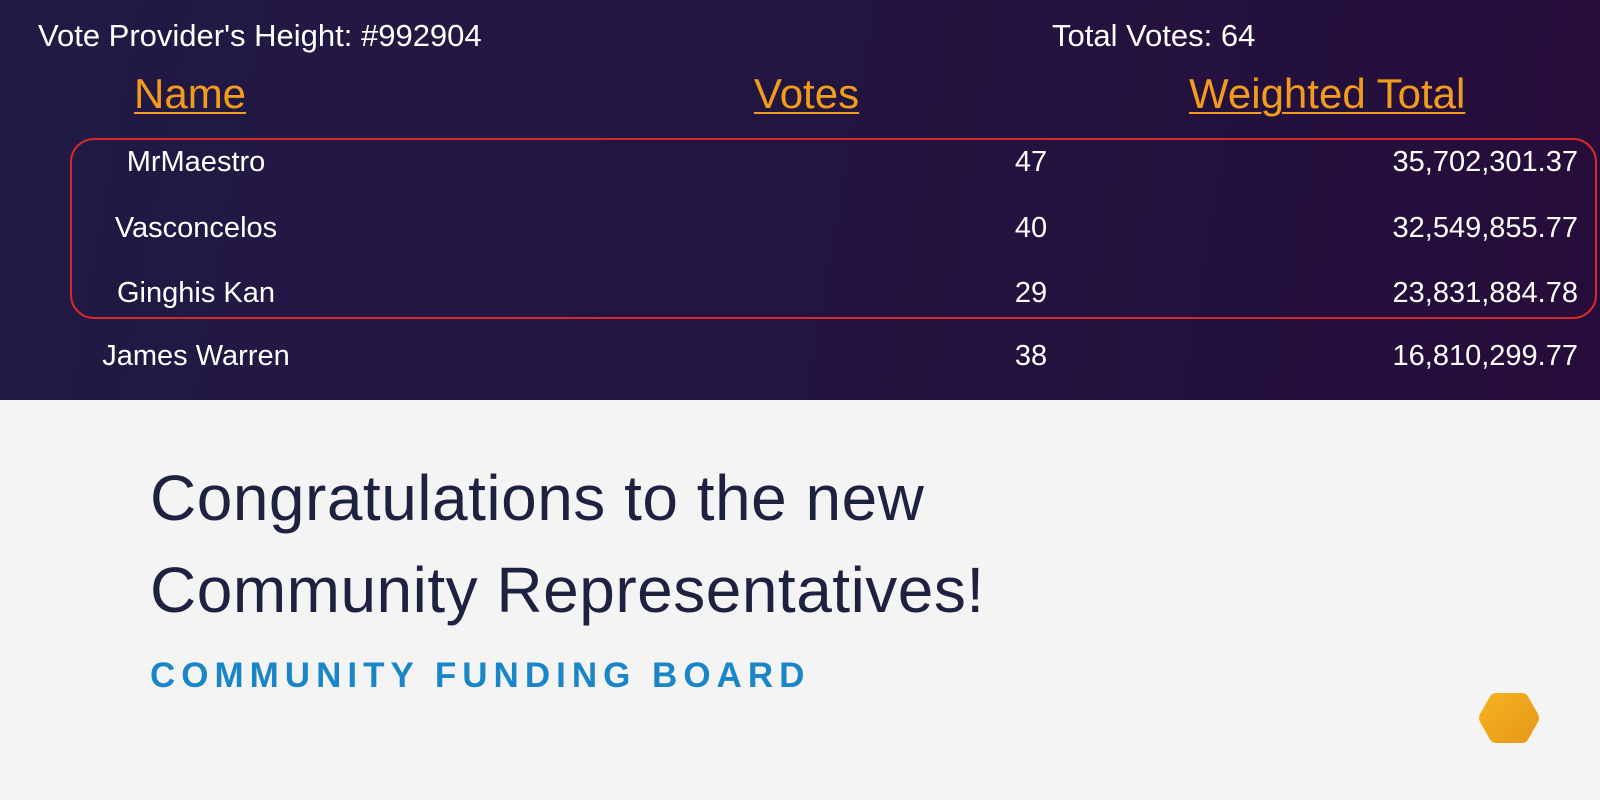 The image size is (1600, 800). I want to click on name-column-header: Name, so click(190, 94).